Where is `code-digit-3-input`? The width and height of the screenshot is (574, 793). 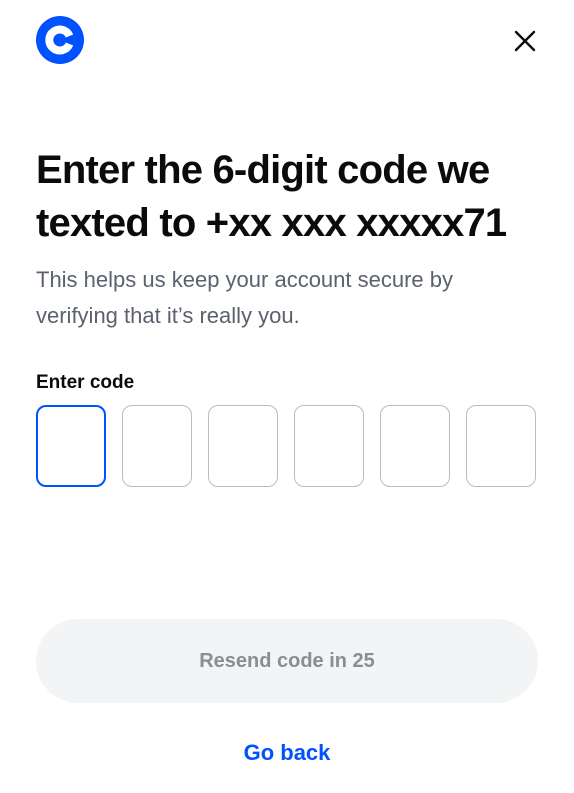 code-digit-3-input is located at coordinates (243, 446).